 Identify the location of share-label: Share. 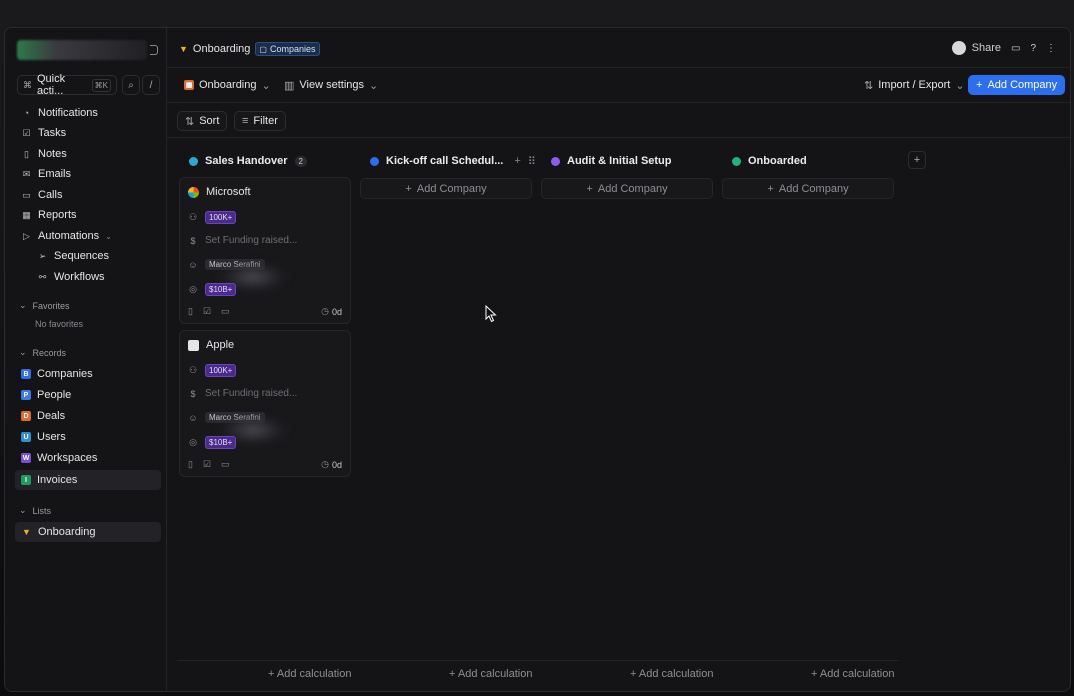
(986, 48).